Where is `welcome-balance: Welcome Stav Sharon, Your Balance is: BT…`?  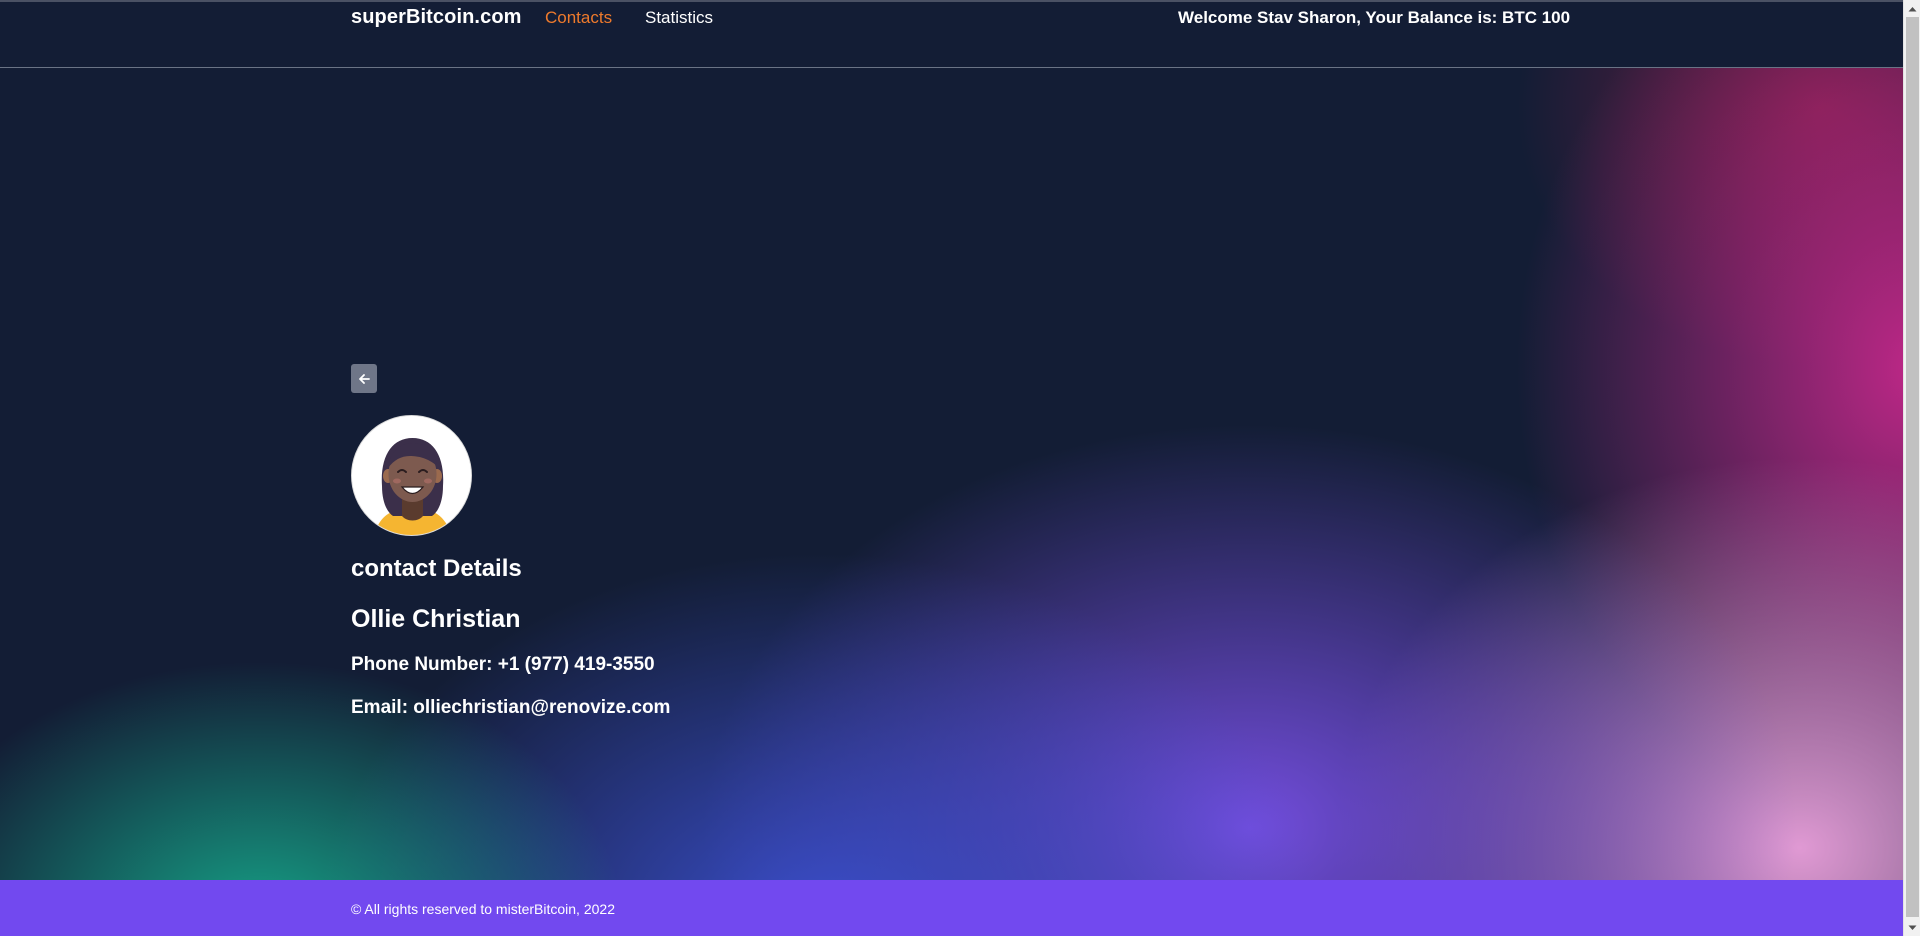
welcome-balance: Welcome Stav Sharon, Your Balance is: BT… is located at coordinates (1374, 17).